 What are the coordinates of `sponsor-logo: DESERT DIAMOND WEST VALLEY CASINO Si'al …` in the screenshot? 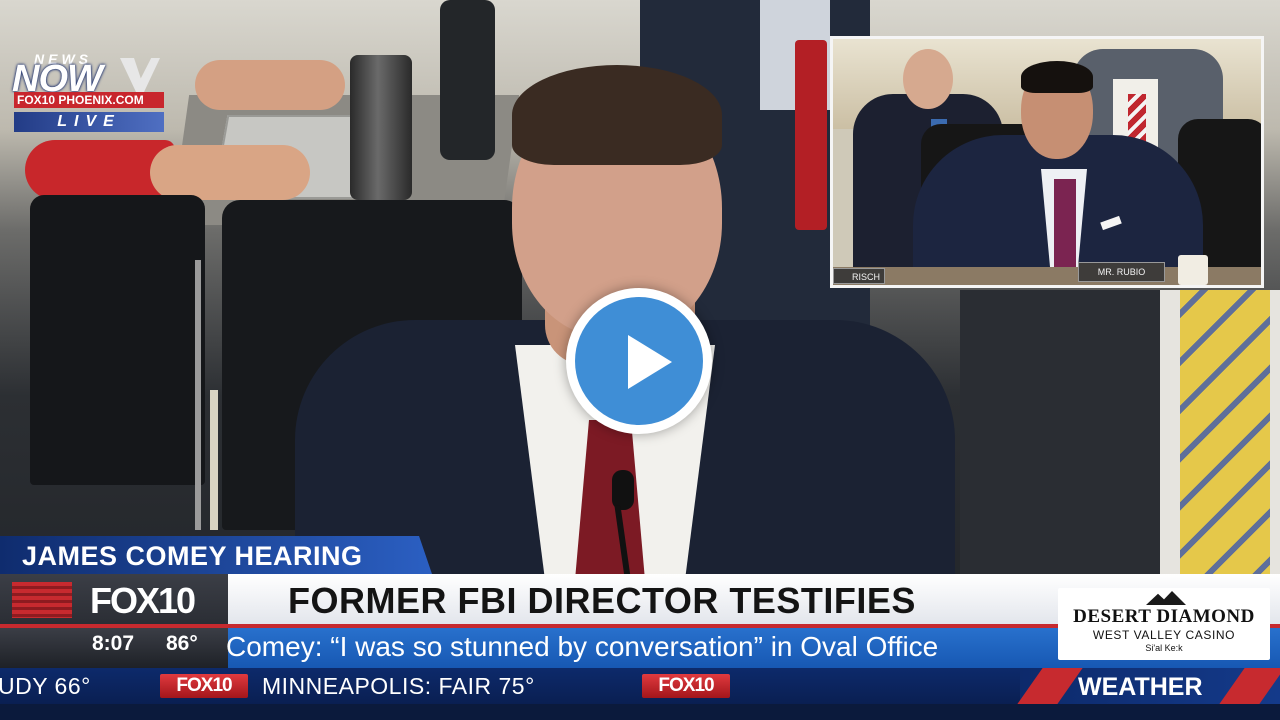 It's located at (1164, 624).